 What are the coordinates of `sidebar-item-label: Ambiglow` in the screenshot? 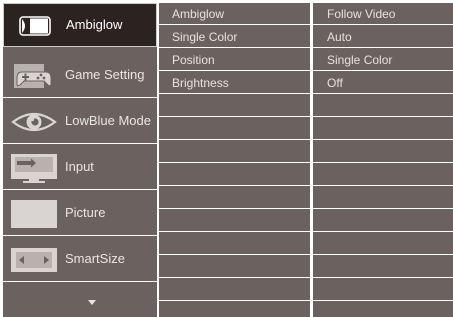 It's located at (94, 24).